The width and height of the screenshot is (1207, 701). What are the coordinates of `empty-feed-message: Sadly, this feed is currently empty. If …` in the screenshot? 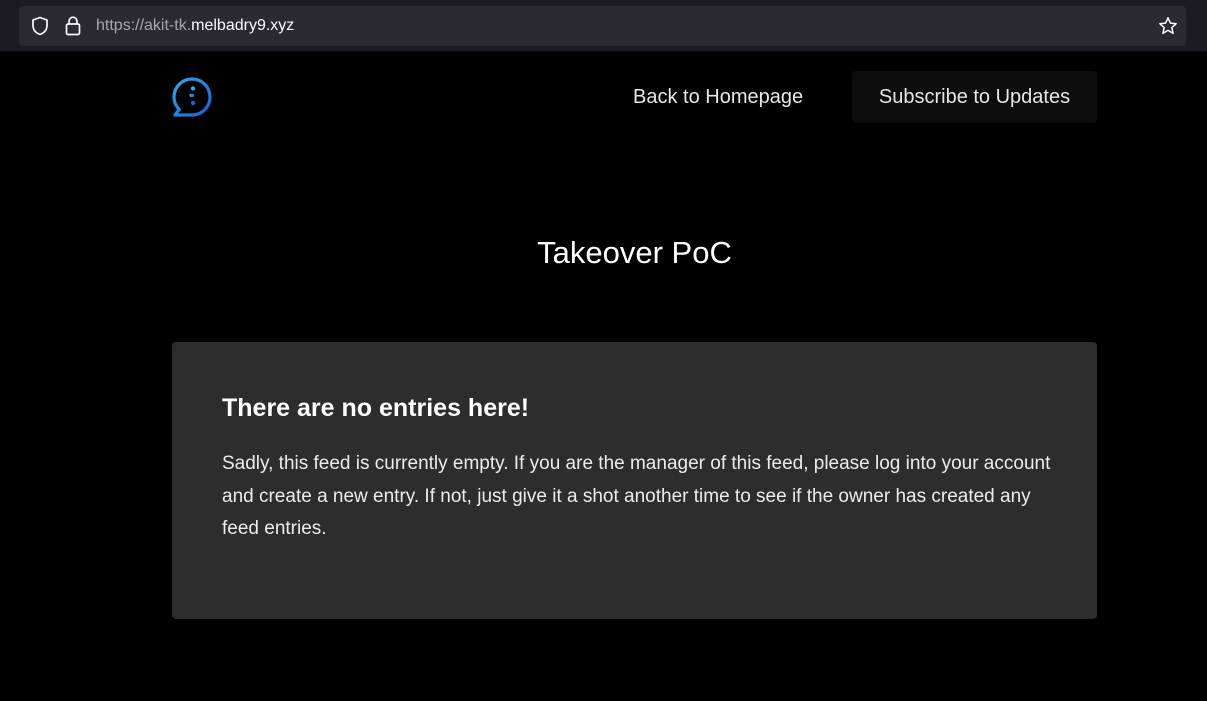 It's located at (636, 496).